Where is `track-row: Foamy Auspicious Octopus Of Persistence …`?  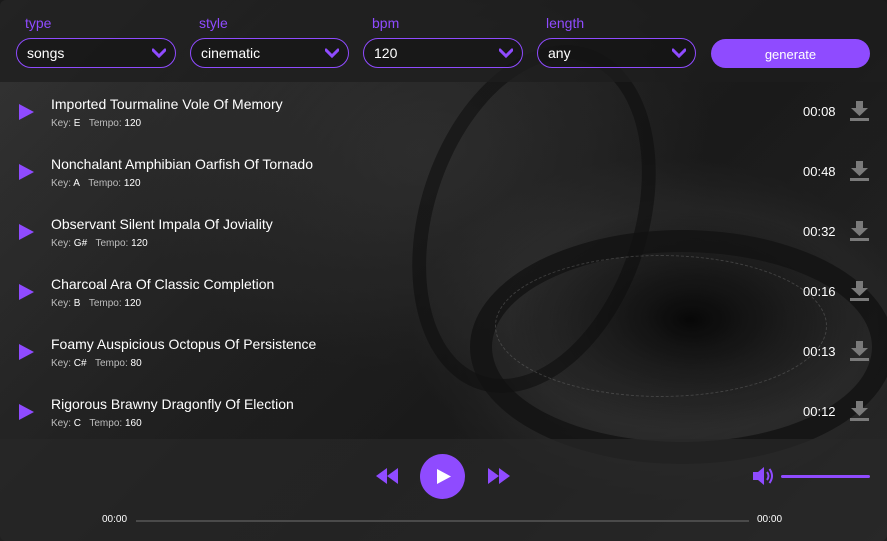
track-row: Foamy Auspicious Octopus Of Persistence … is located at coordinates (443, 352).